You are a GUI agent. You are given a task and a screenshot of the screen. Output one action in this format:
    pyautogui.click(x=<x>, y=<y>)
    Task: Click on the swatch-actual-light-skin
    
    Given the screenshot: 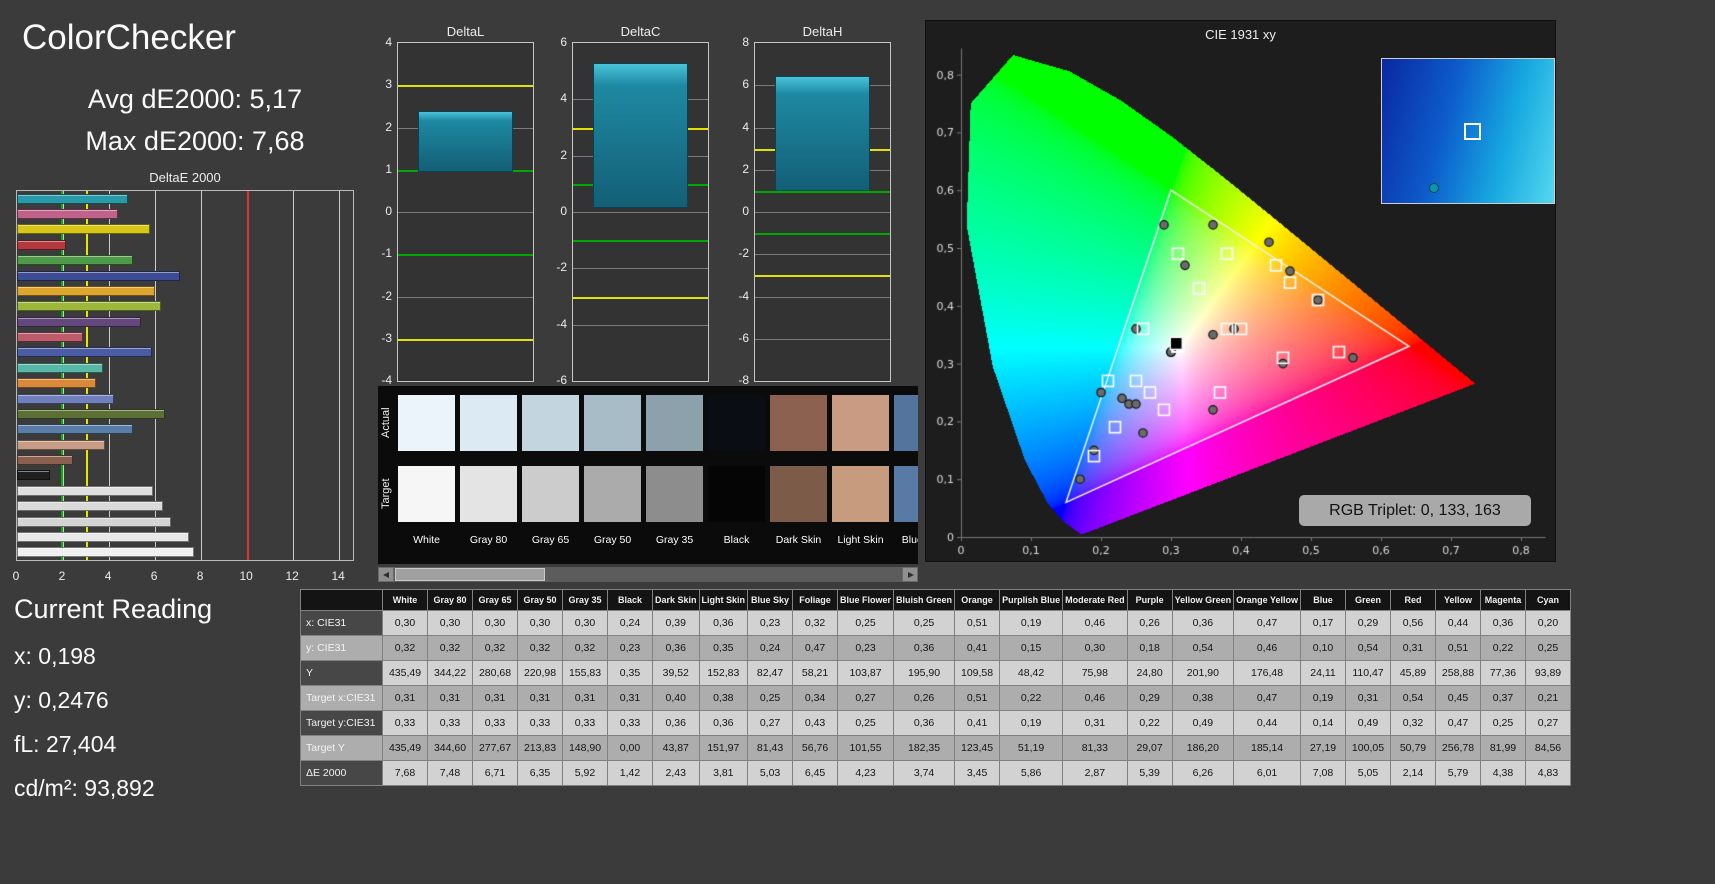 What is the action you would take?
    pyautogui.click(x=860, y=423)
    